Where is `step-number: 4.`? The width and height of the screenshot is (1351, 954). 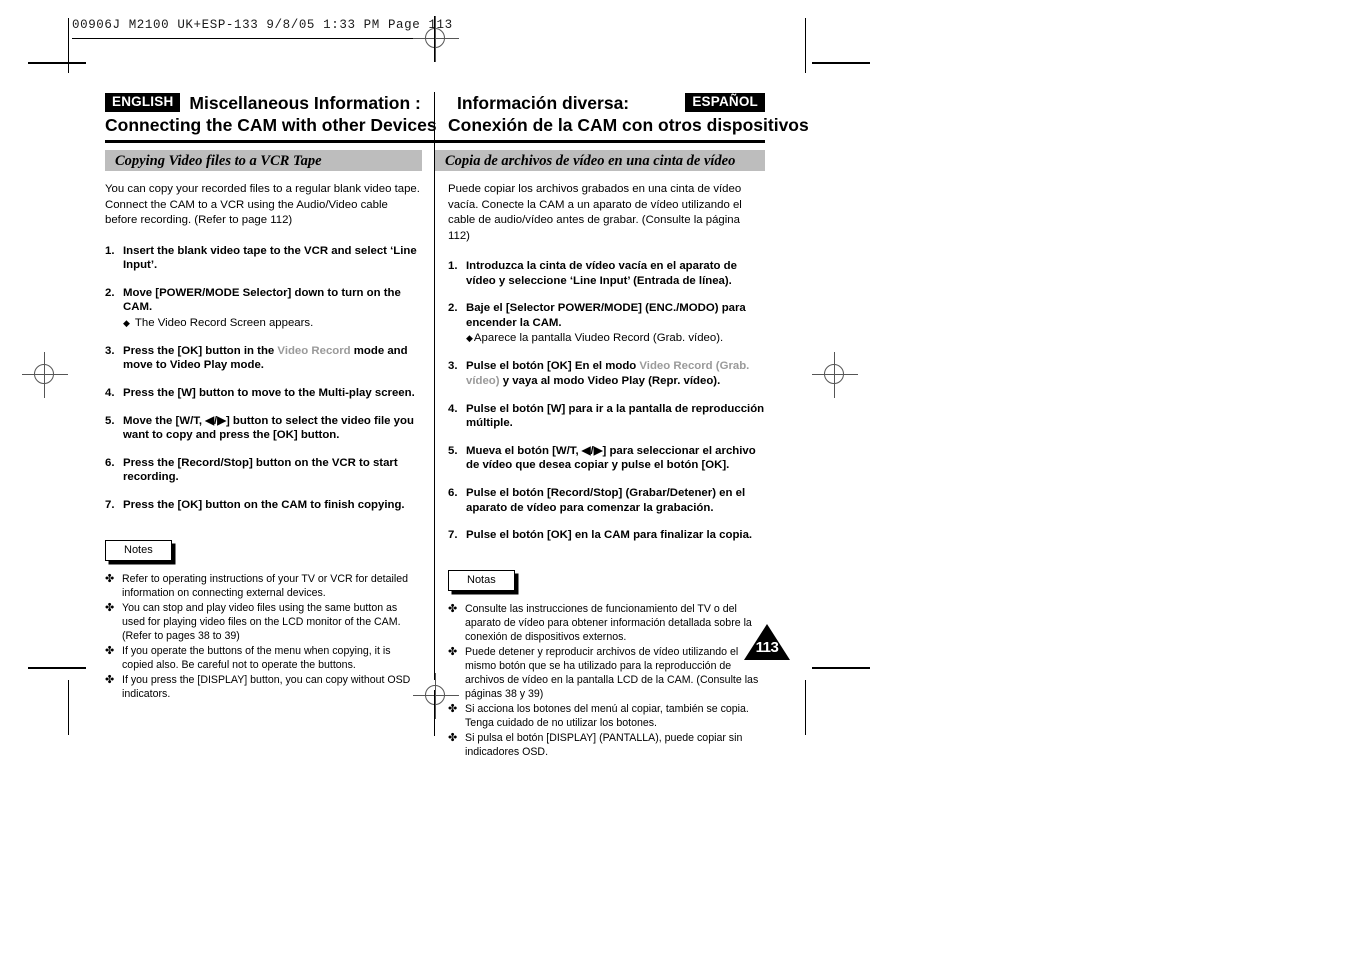
step-number: 4. is located at coordinates (453, 408).